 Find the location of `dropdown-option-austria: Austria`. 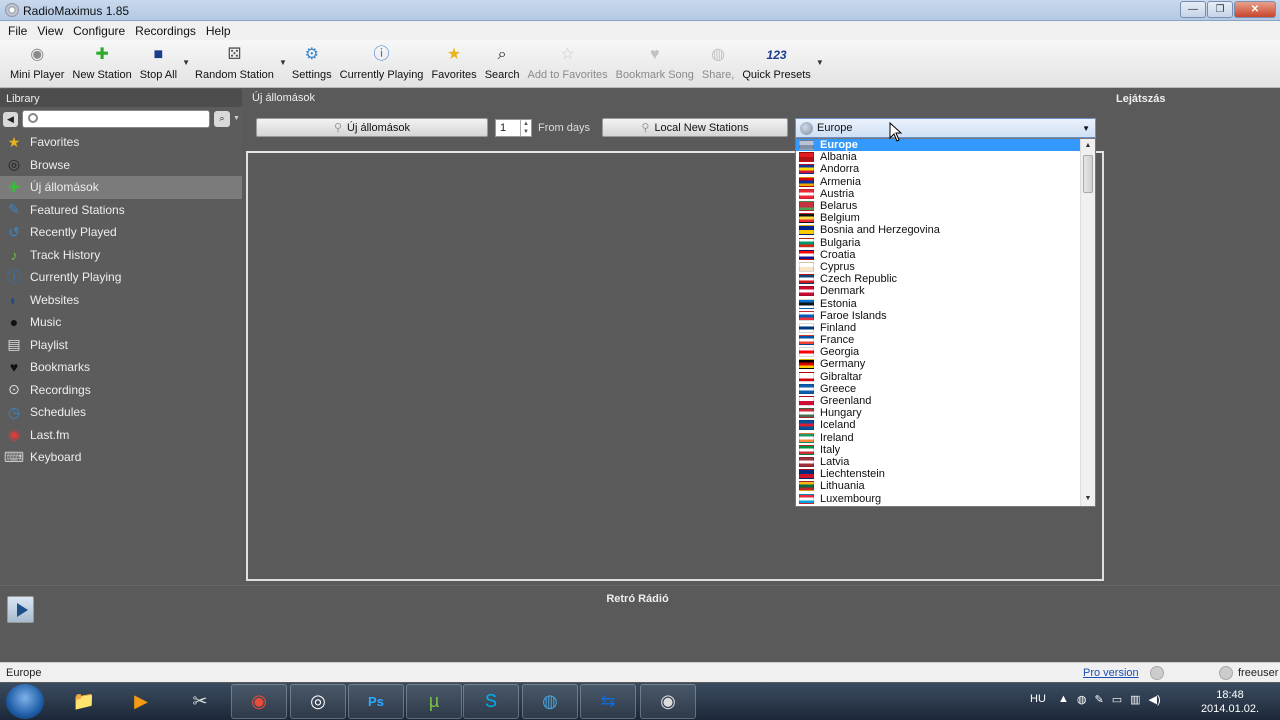

dropdown-option-austria: Austria is located at coordinates (938, 194).